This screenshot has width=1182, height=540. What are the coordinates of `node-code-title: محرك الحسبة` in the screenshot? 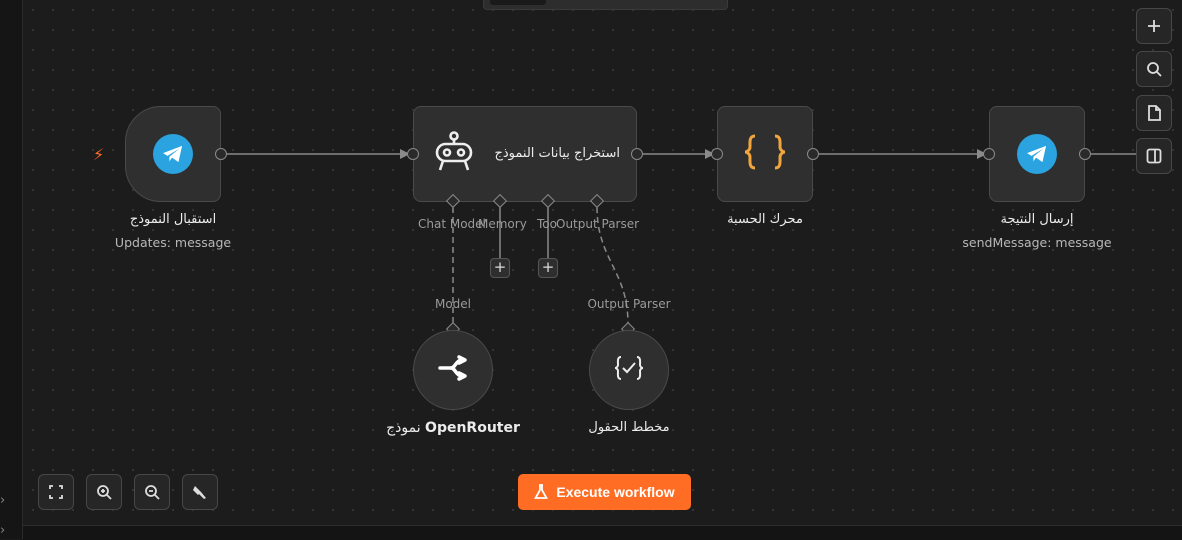 It's located at (765, 219).